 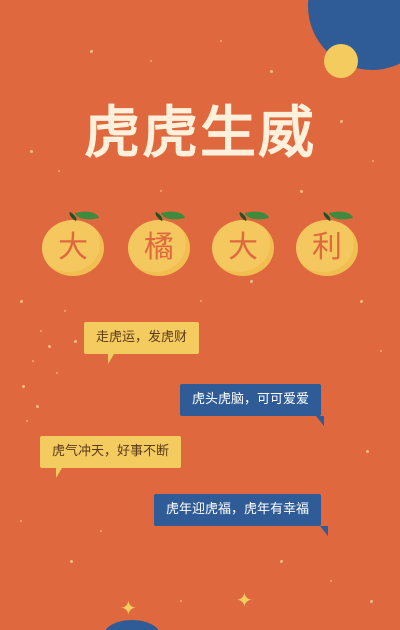 I want to click on orange-char: 利, so click(x=327, y=247).